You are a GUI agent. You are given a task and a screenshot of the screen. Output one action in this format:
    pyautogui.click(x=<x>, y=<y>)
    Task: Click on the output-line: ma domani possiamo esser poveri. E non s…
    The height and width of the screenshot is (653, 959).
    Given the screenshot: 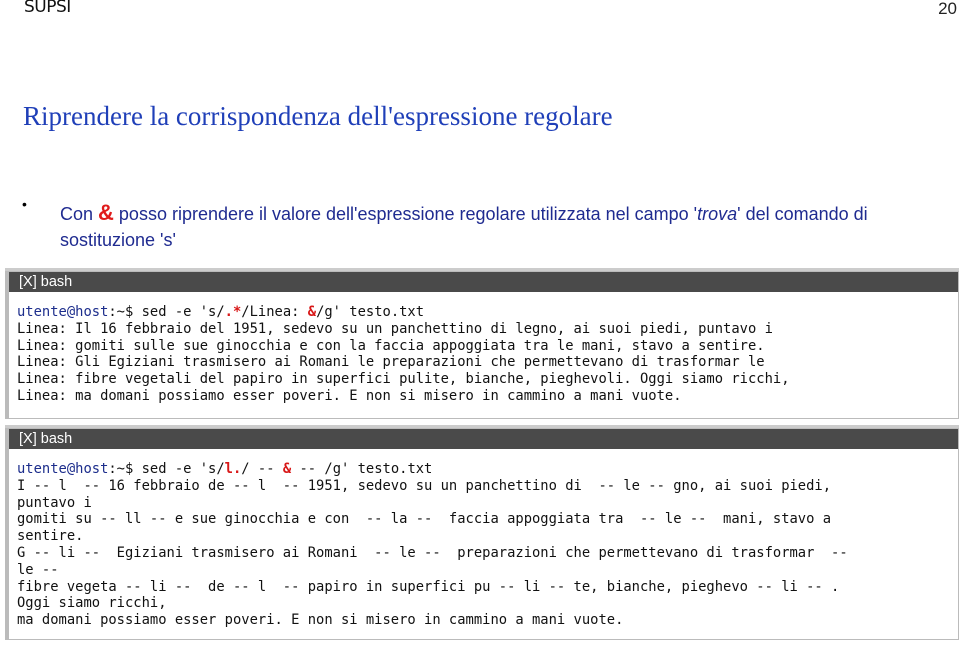 What is the action you would take?
    pyautogui.click(x=320, y=620)
    